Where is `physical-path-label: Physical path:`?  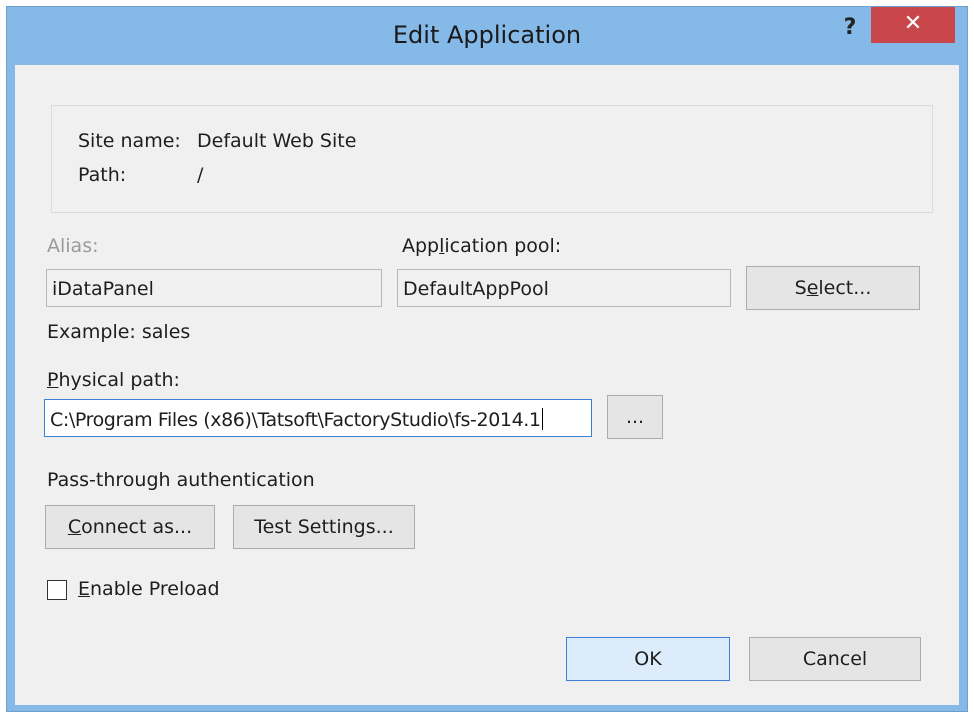 physical-path-label: Physical path: is located at coordinates (113, 380).